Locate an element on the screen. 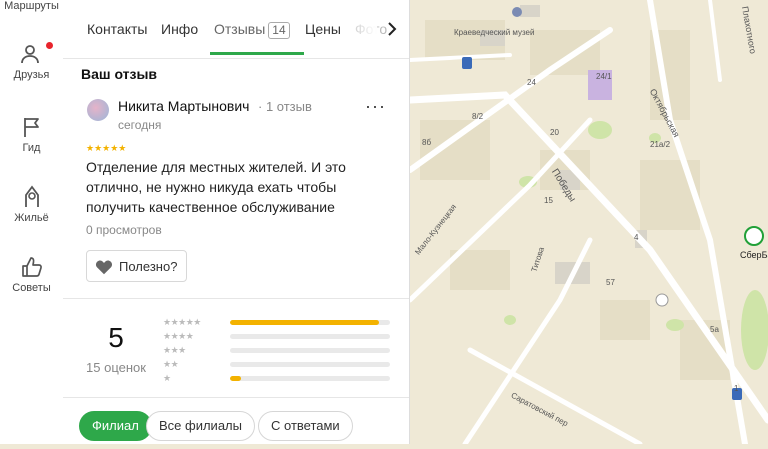  rating-value: 5 is located at coordinates (116, 337).